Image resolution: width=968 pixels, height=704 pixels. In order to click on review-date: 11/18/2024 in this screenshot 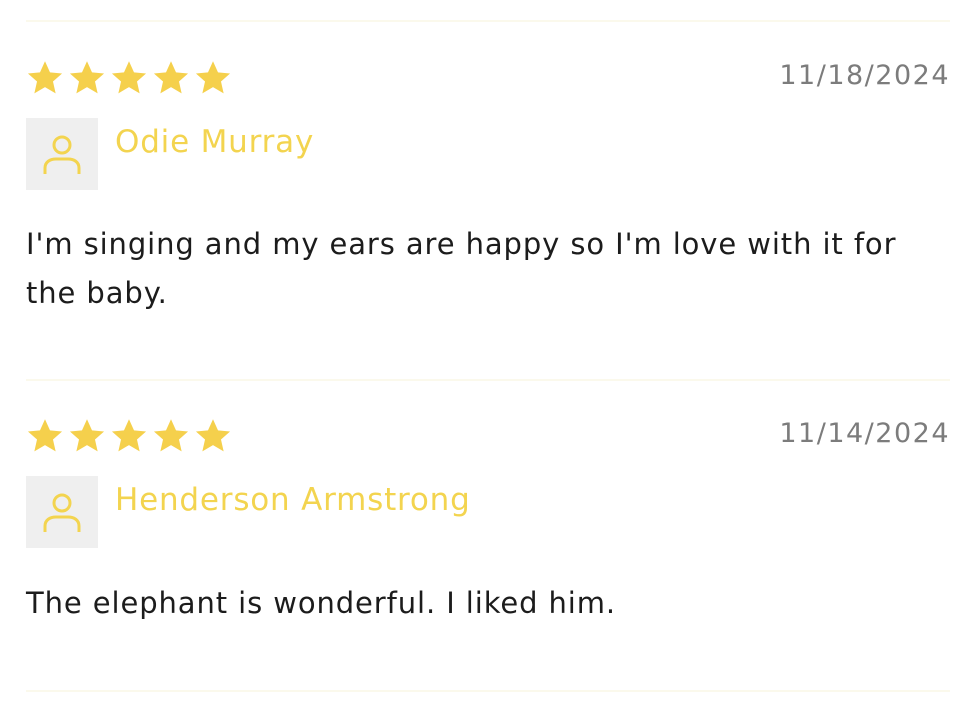, I will do `click(864, 75)`.